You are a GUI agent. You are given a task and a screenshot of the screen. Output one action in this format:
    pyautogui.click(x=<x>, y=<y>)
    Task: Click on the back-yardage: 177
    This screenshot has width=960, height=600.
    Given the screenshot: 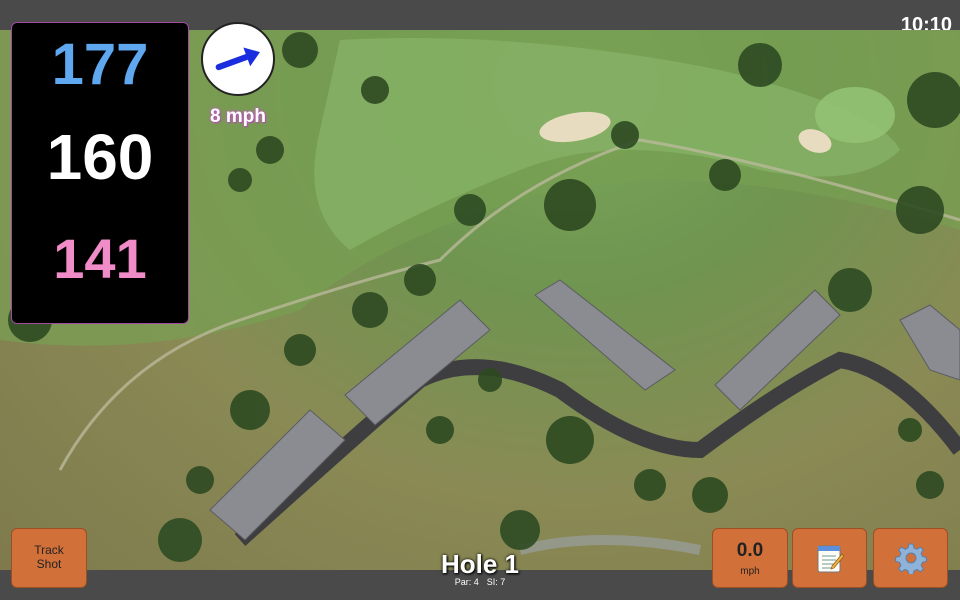 What is the action you would take?
    pyautogui.click(x=100, y=64)
    